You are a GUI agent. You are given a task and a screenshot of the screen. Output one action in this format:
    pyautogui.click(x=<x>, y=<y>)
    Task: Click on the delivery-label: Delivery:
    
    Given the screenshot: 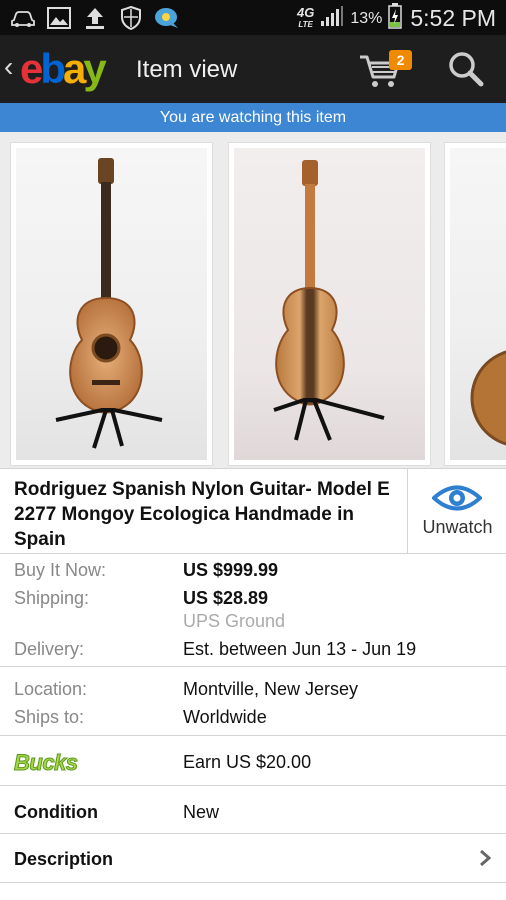 What is the action you would take?
    pyautogui.click(x=49, y=649)
    